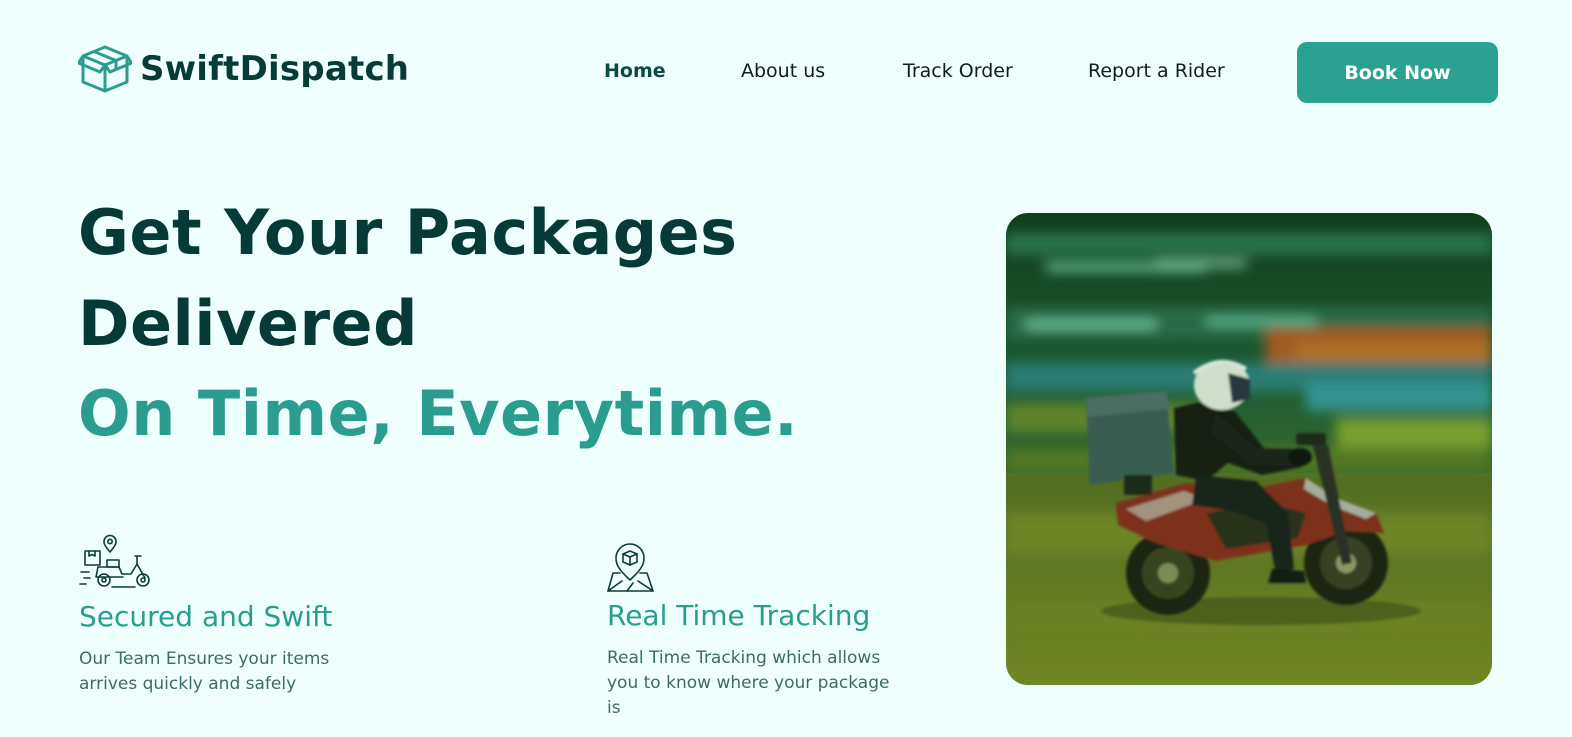 Image resolution: width=1572 pixels, height=737 pixels. What do you see at coordinates (206, 616) in the screenshot?
I see `feature-title: Secured and Swift` at bounding box center [206, 616].